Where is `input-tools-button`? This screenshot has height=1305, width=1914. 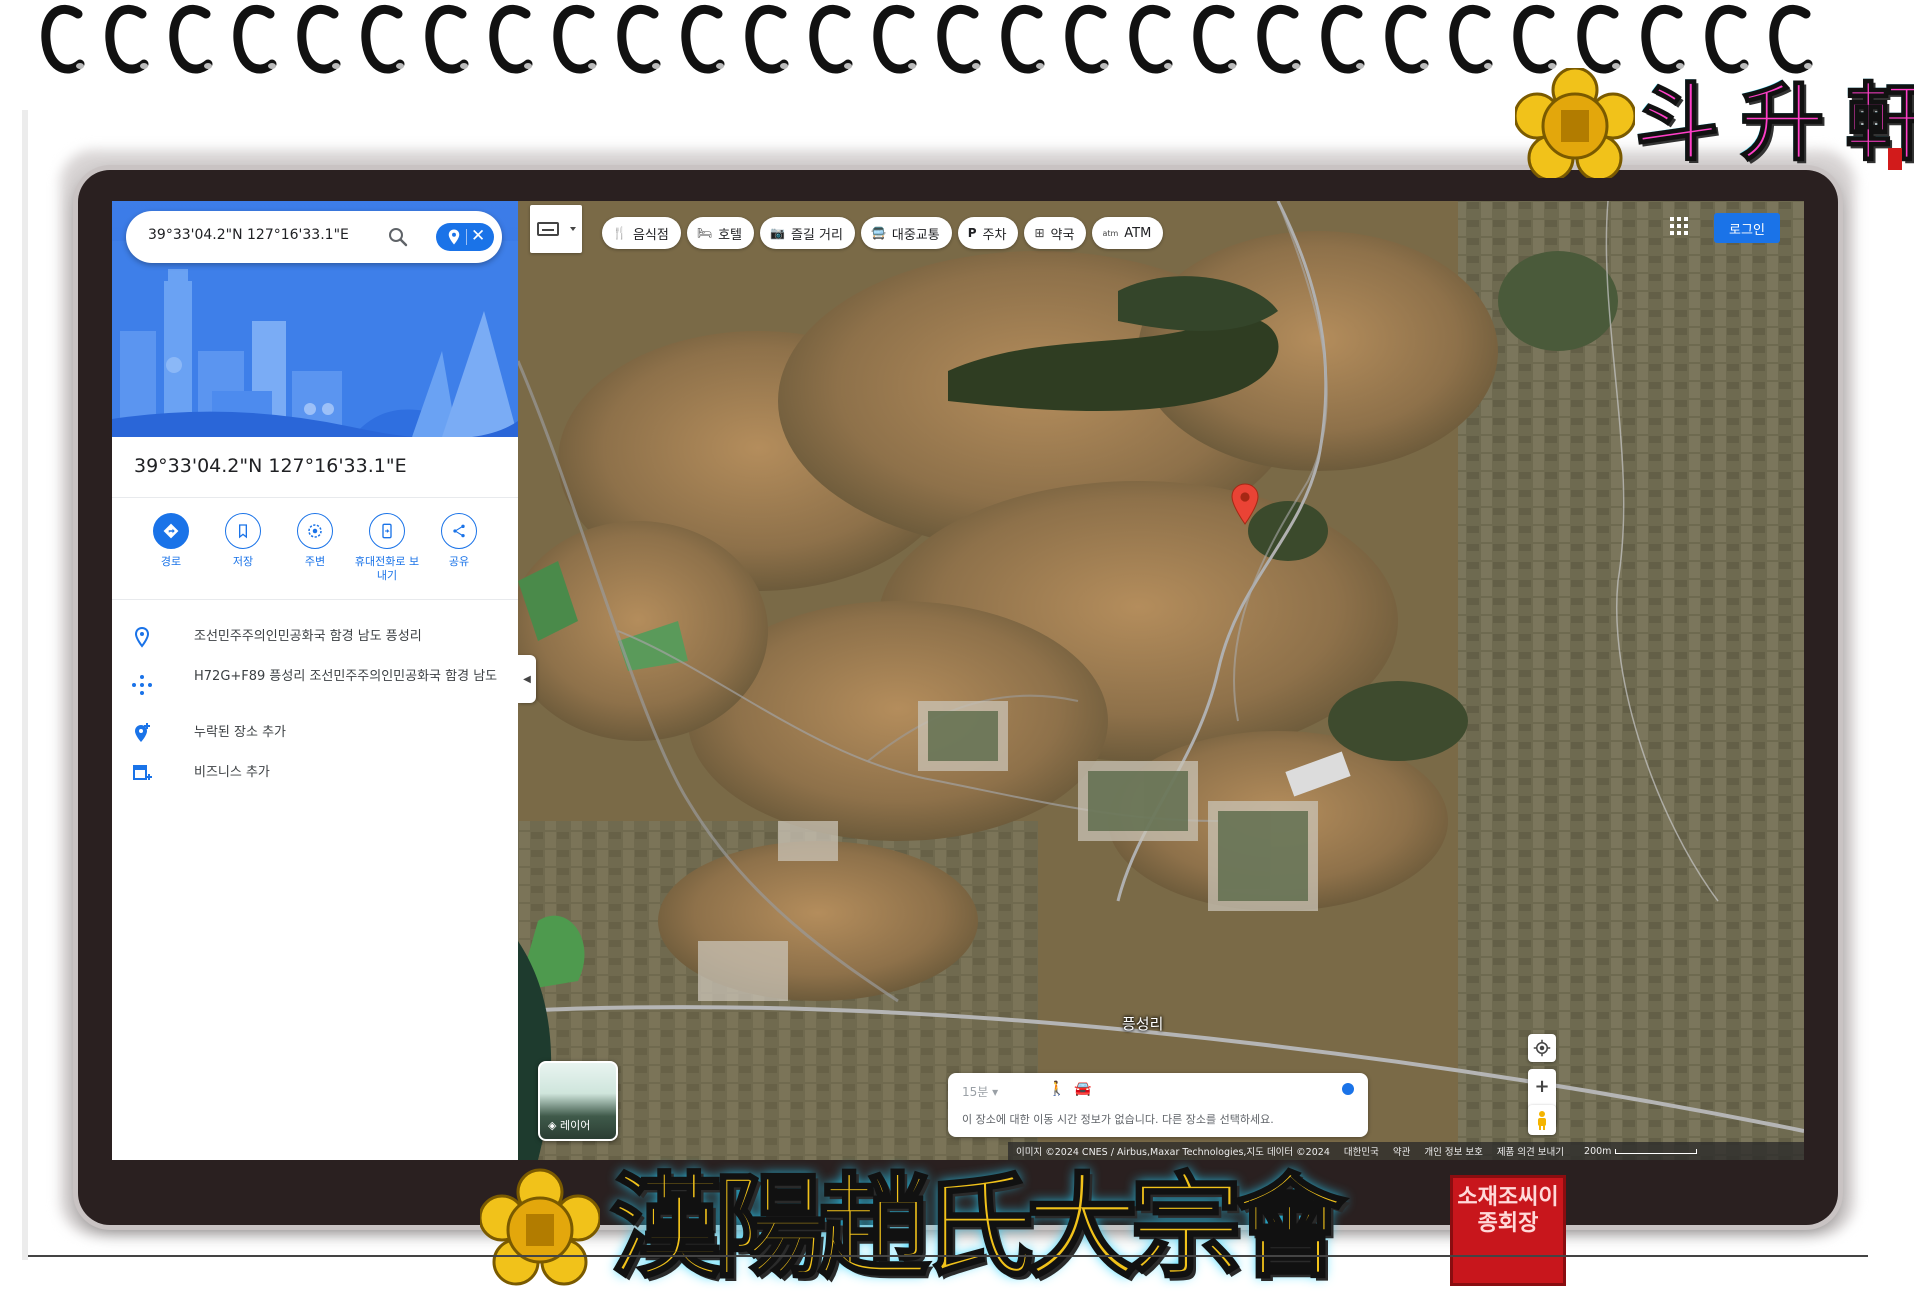
input-tools-button is located at coordinates (556, 229).